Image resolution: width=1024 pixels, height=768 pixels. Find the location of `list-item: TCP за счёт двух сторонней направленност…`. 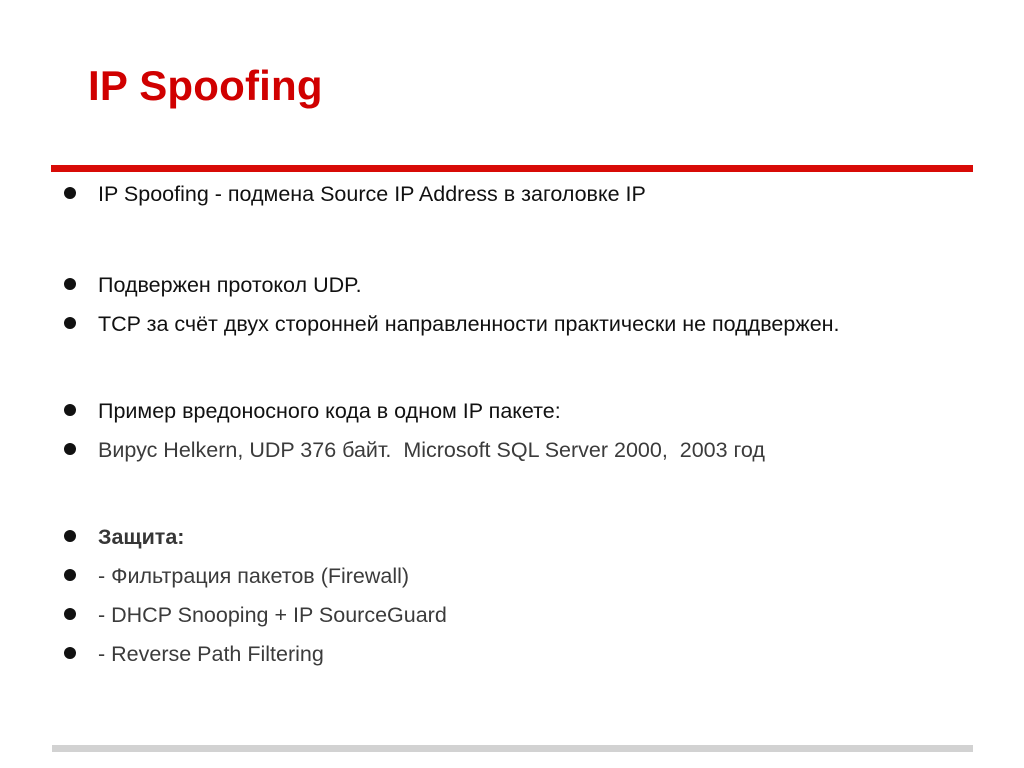

list-item: TCP за счёт двух сторонней направленност… is located at coordinates (510, 324).